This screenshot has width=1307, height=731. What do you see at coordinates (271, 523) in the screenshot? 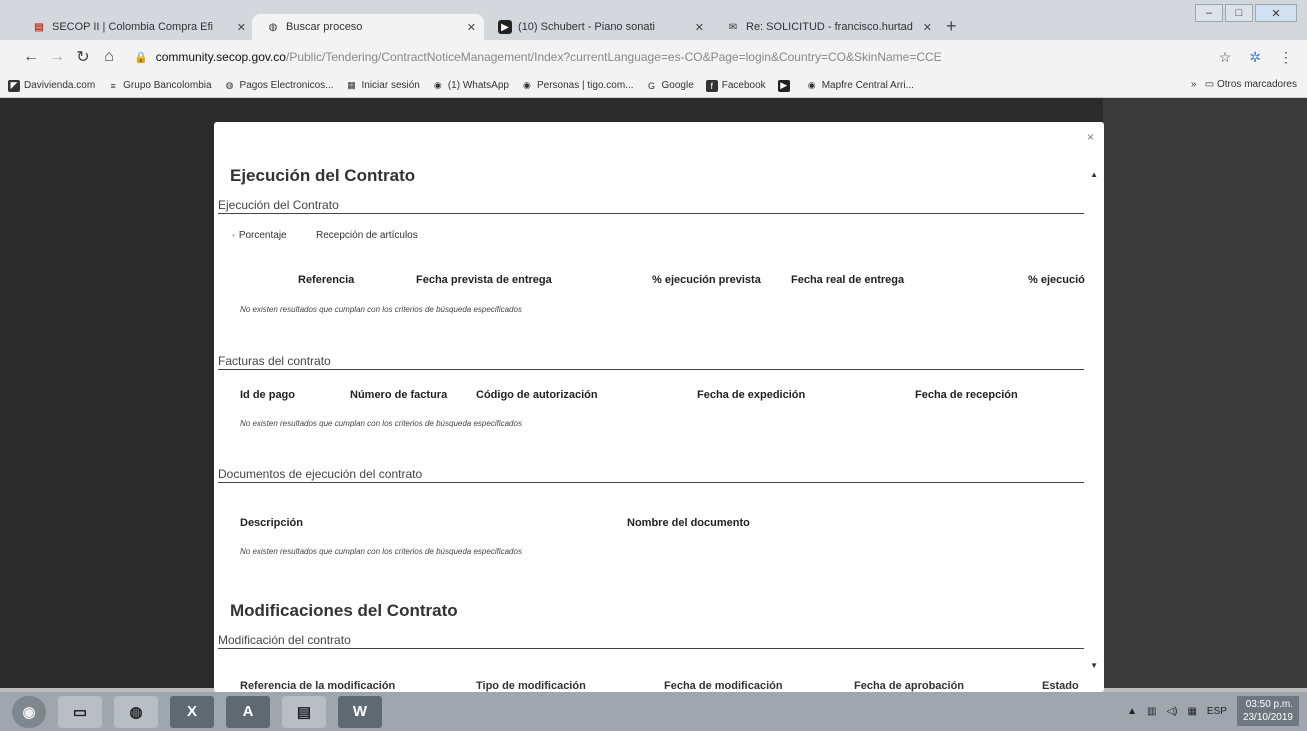
I see `col-descripcion: Descripción` at bounding box center [271, 523].